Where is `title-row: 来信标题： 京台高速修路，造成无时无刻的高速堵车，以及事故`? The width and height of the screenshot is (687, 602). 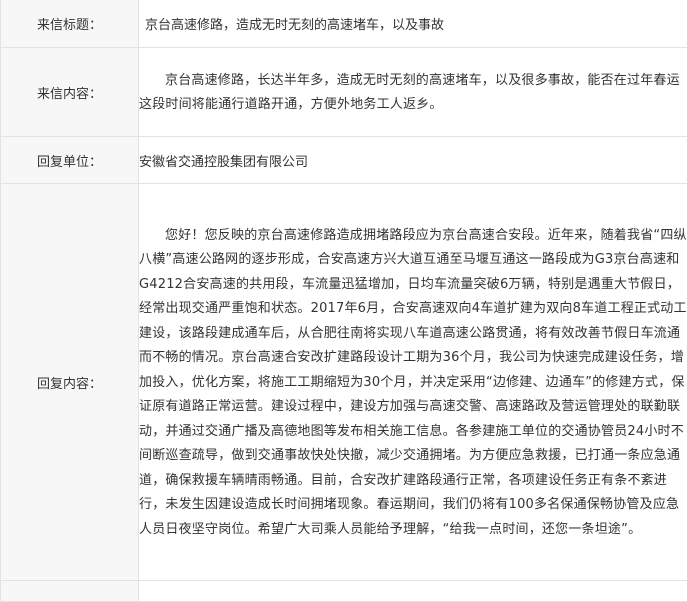
title-row: 来信标题： 京台高速修路，造成无时无刻的高速堵车，以及事故 is located at coordinates (344, 24).